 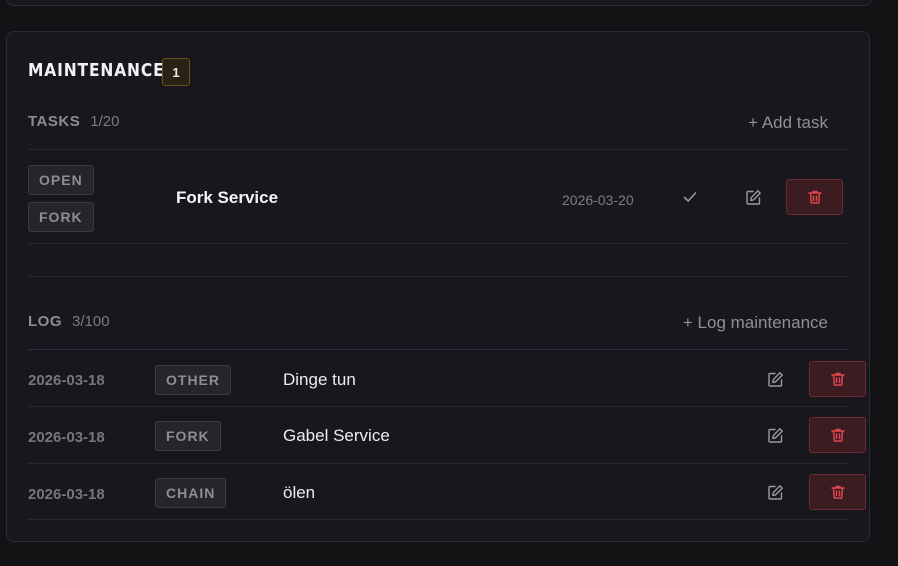 I want to click on tasks-count: 1/20, so click(x=105, y=121).